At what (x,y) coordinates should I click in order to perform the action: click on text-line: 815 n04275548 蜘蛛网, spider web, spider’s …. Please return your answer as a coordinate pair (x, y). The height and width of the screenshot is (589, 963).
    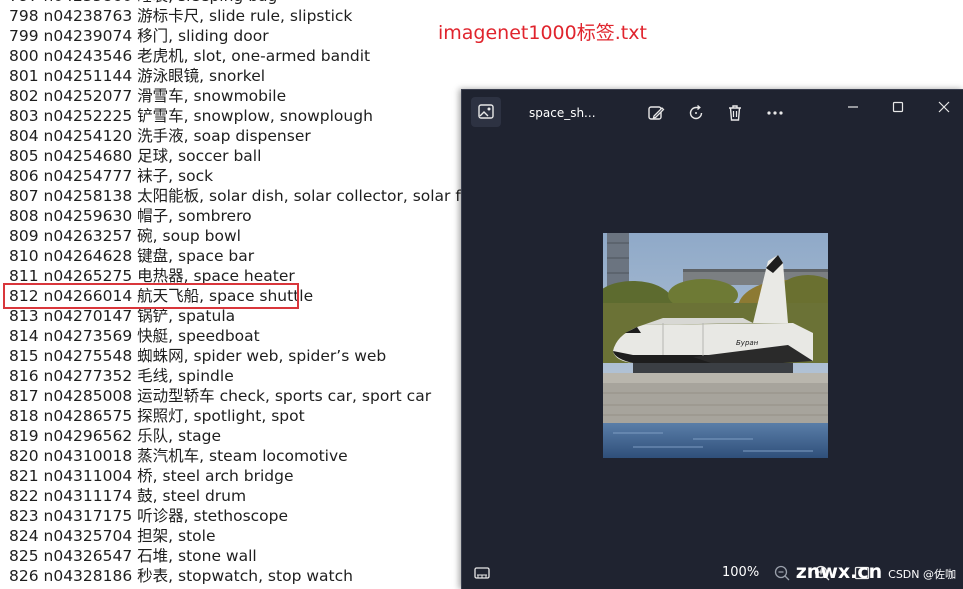
    Looking at the image, I should click on (198, 356).